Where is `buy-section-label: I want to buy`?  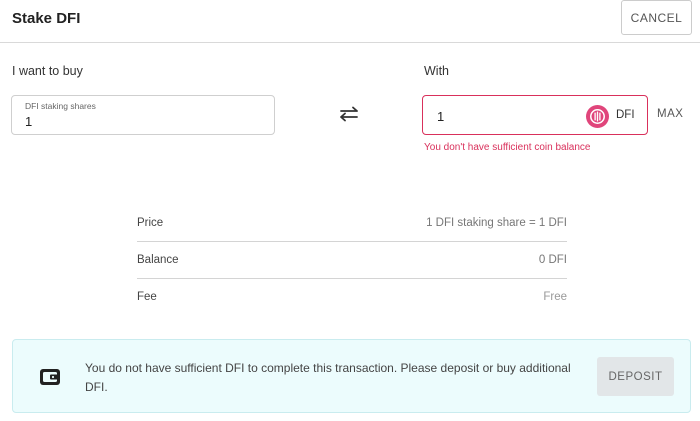
buy-section-label: I want to buy is located at coordinates (47, 71).